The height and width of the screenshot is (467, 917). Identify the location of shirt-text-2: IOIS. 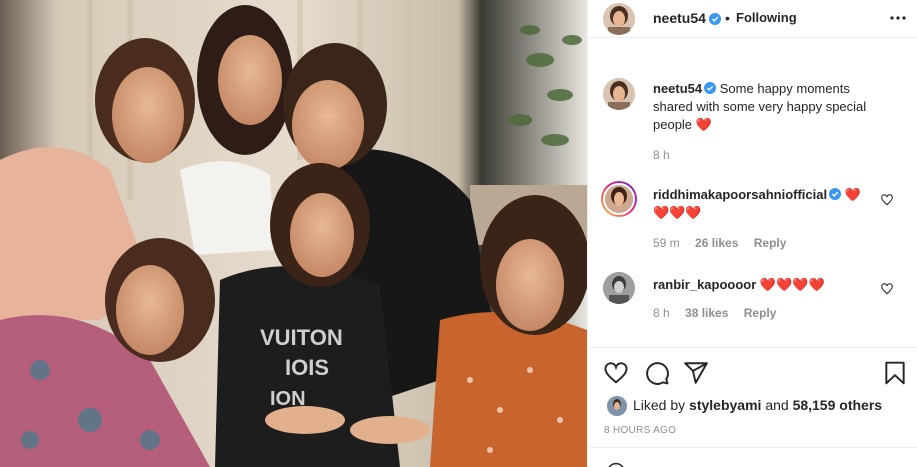
(307, 367).